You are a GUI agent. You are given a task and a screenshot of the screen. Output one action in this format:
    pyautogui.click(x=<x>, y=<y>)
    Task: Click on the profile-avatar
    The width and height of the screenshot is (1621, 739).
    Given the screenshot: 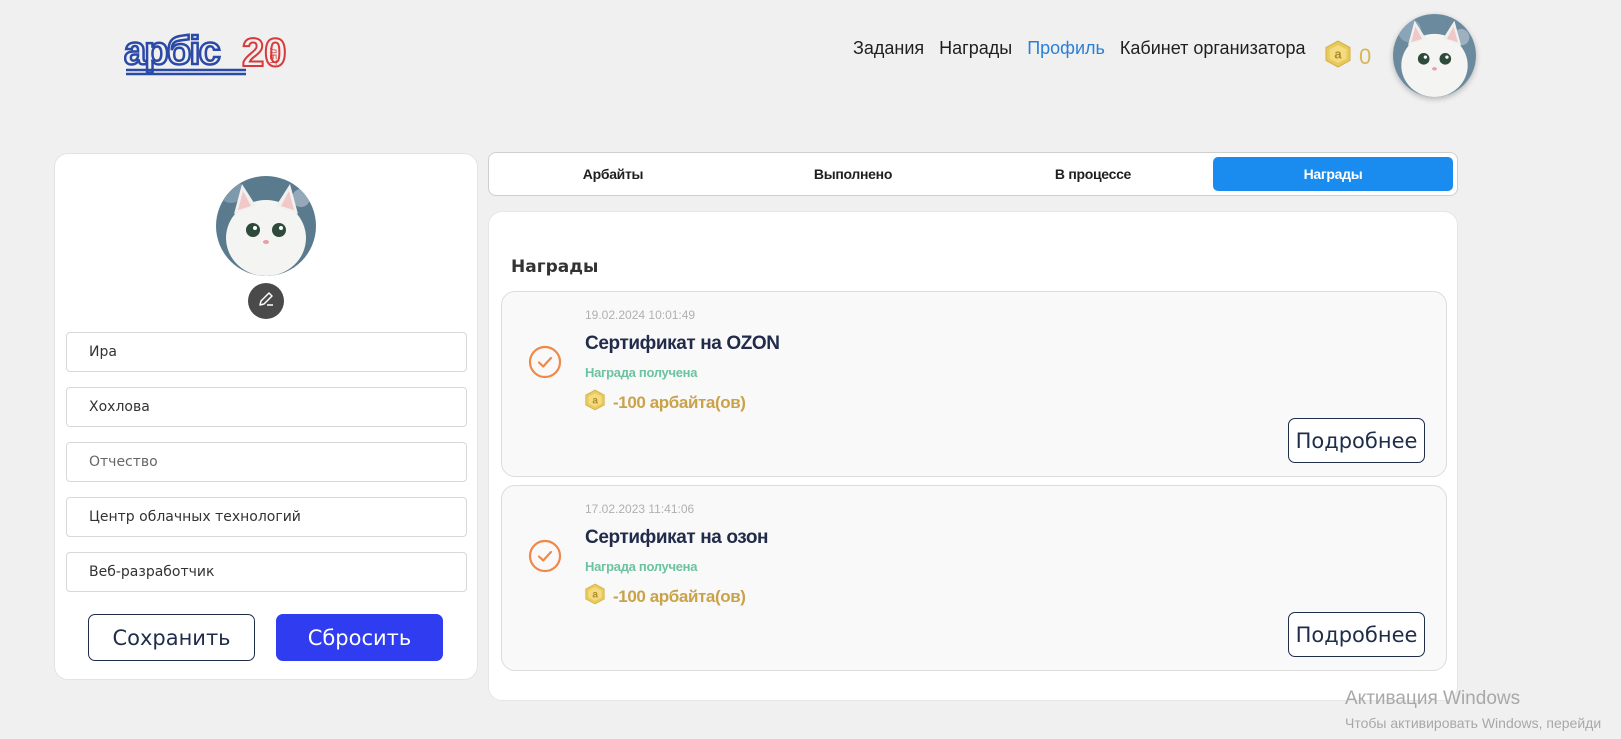 What is the action you would take?
    pyautogui.click(x=266, y=226)
    